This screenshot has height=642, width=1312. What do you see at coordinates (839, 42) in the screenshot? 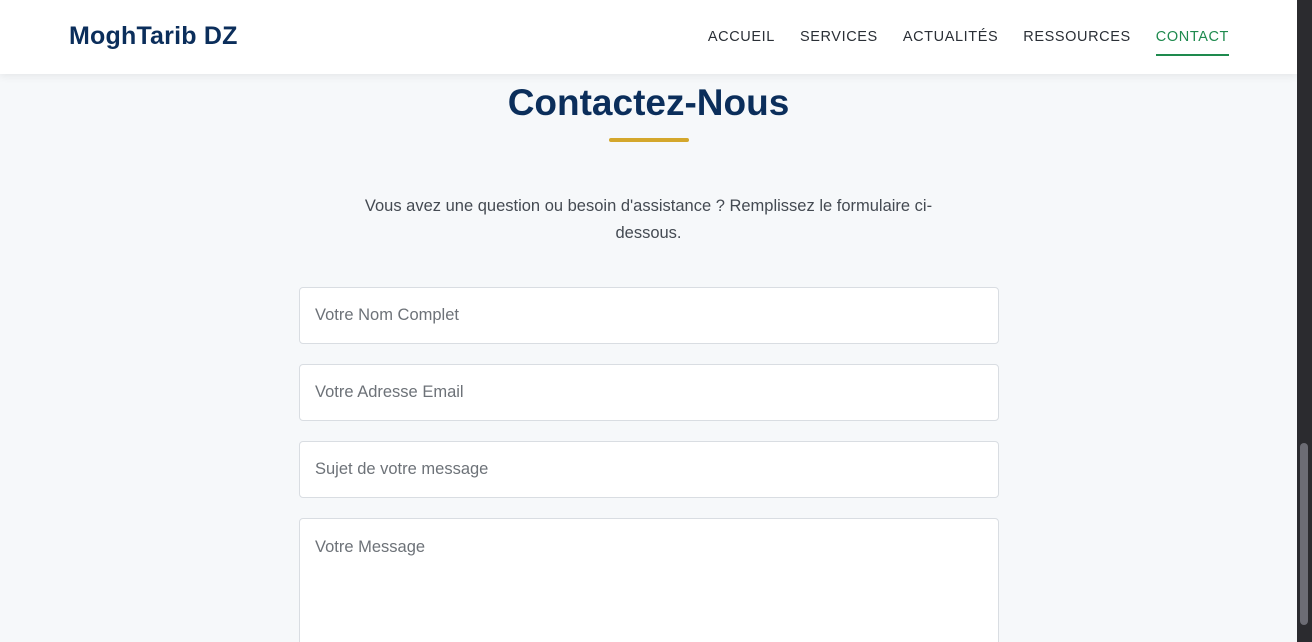
I see `nav-item-services: SERVICES` at bounding box center [839, 42].